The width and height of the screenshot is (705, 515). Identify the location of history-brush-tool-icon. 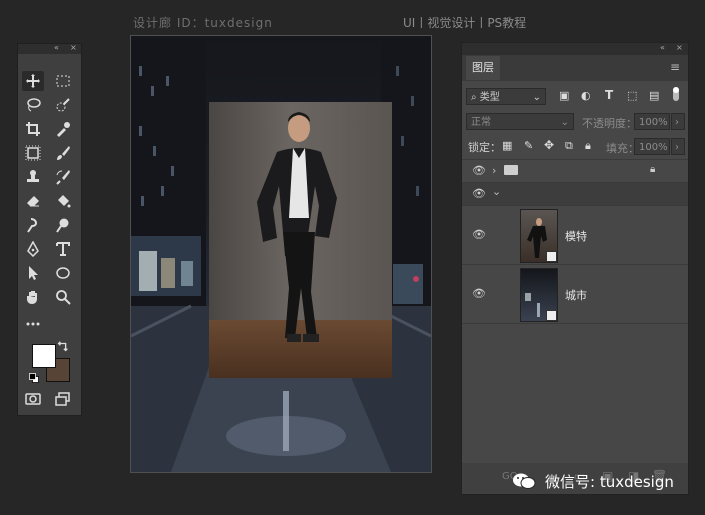
(63, 177).